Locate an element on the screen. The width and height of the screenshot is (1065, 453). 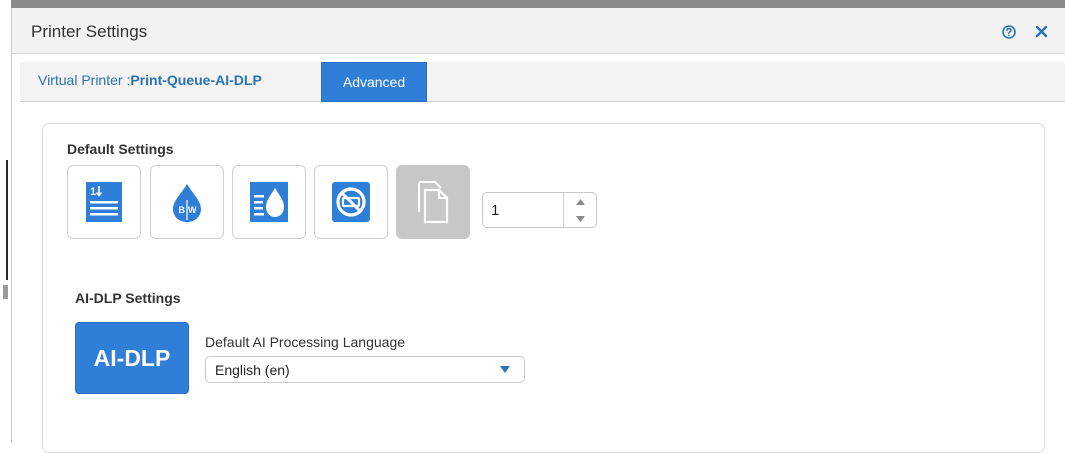
chevron-down-icon is located at coordinates (505, 369).